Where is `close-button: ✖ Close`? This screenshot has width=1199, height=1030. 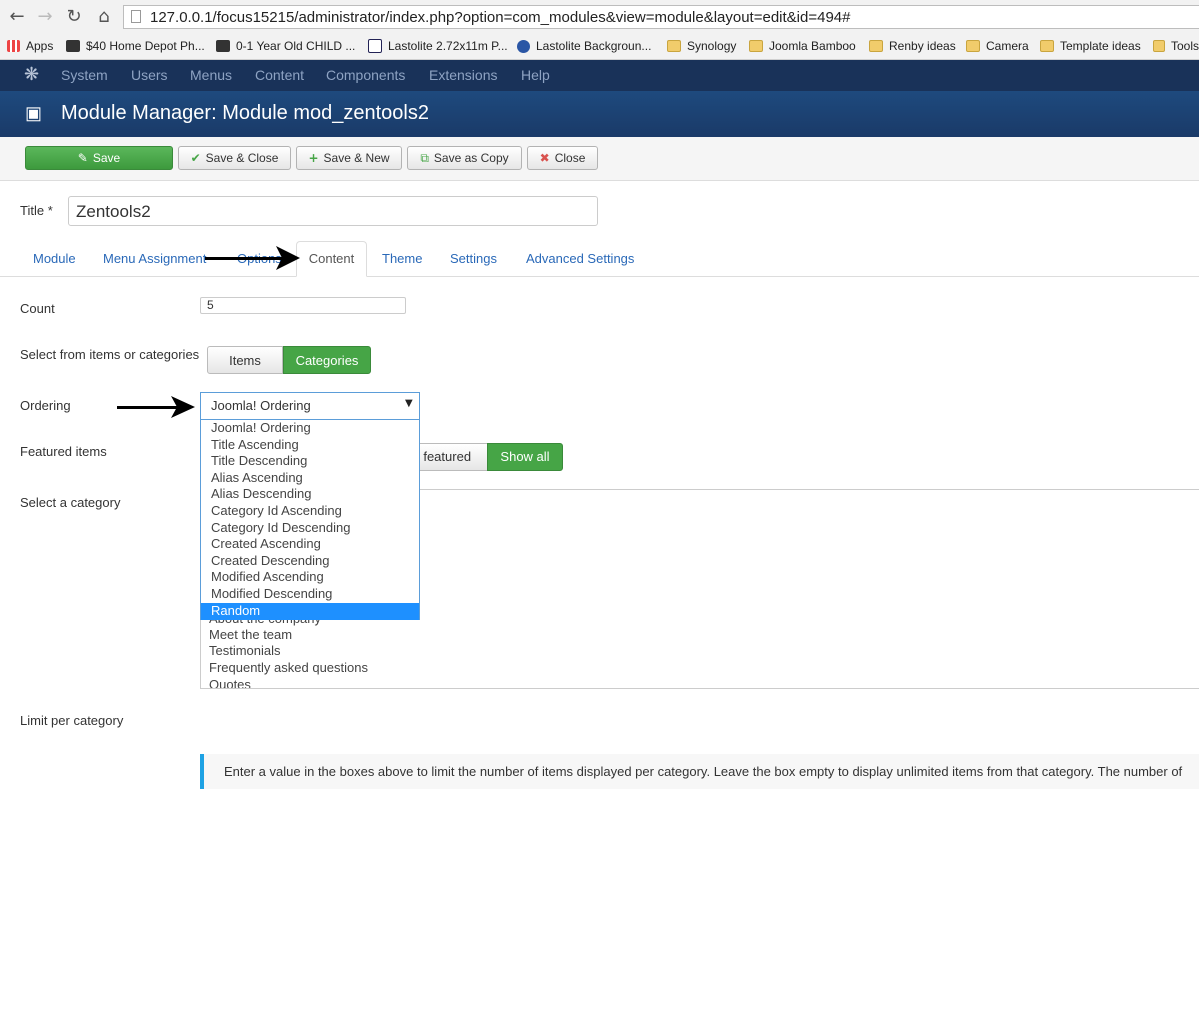
close-button: ✖ Close is located at coordinates (562, 158).